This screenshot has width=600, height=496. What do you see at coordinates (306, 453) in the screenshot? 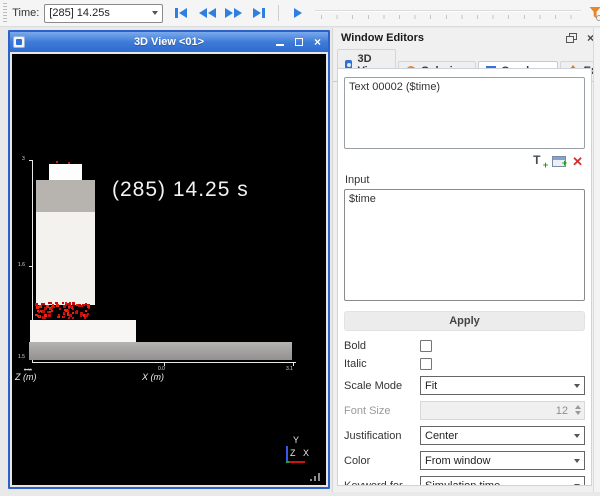
I see `triad-x-label: X` at bounding box center [306, 453].